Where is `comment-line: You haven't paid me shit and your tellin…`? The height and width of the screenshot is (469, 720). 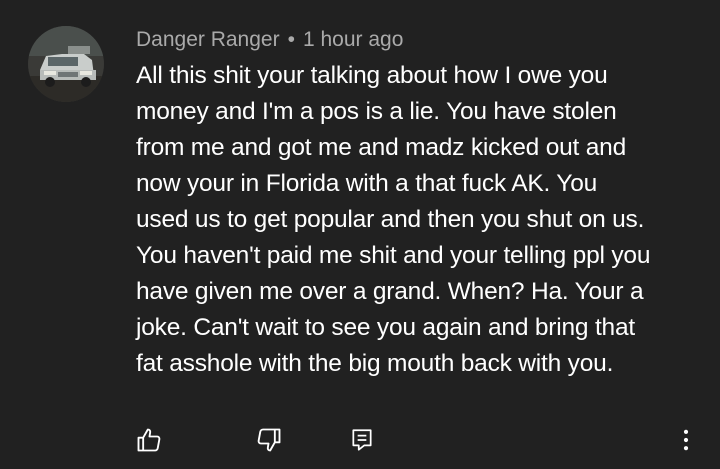 comment-line: You haven't paid me shit and your tellin… is located at coordinates (393, 255).